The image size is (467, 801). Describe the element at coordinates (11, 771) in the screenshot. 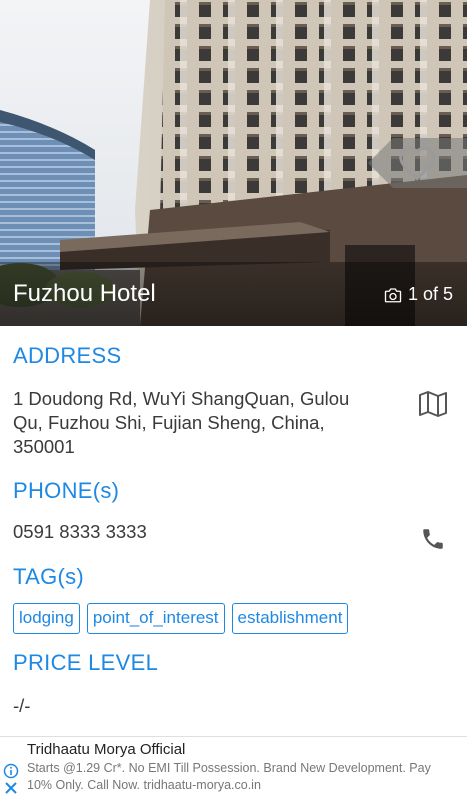

I see `info-icon` at that location.